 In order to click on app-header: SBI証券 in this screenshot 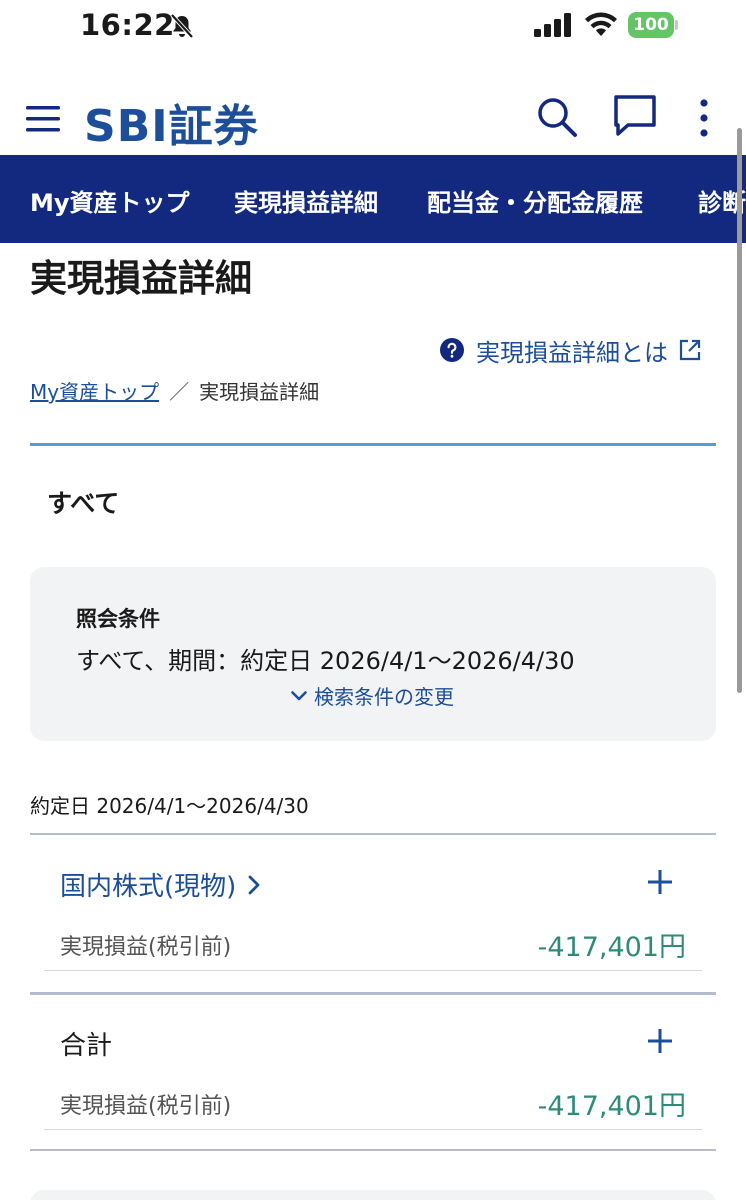, I will do `click(373, 117)`.